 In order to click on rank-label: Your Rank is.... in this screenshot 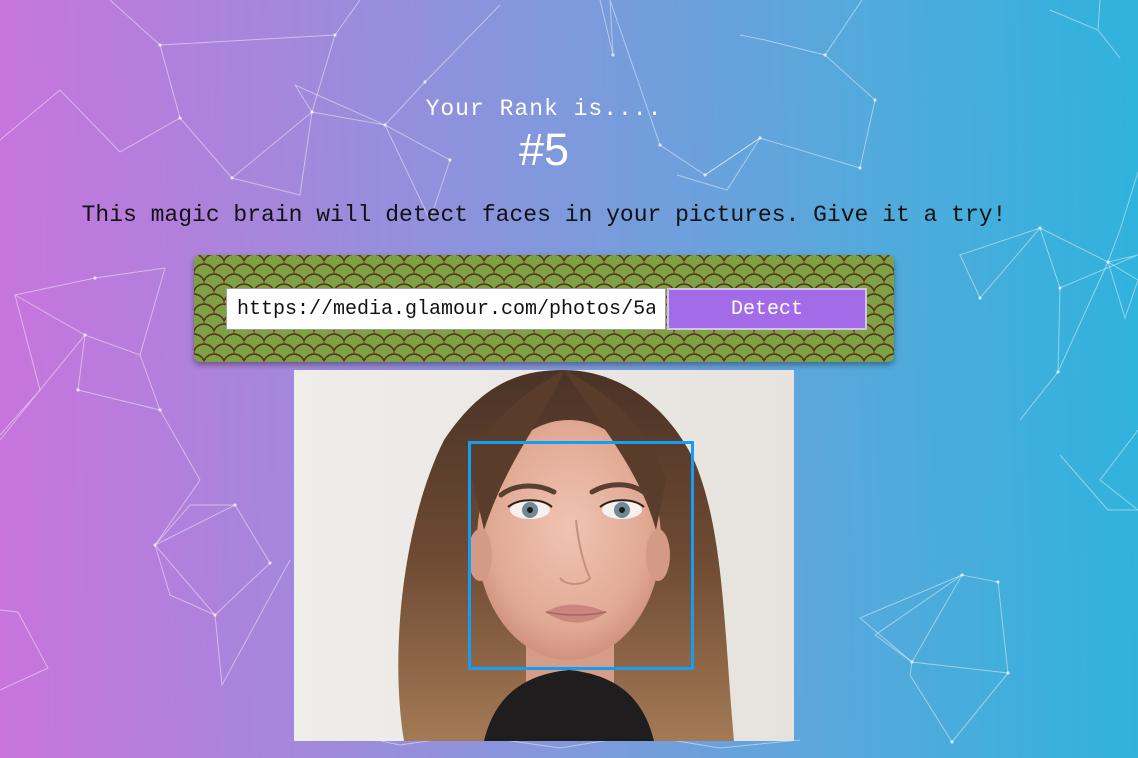, I will do `click(544, 109)`.